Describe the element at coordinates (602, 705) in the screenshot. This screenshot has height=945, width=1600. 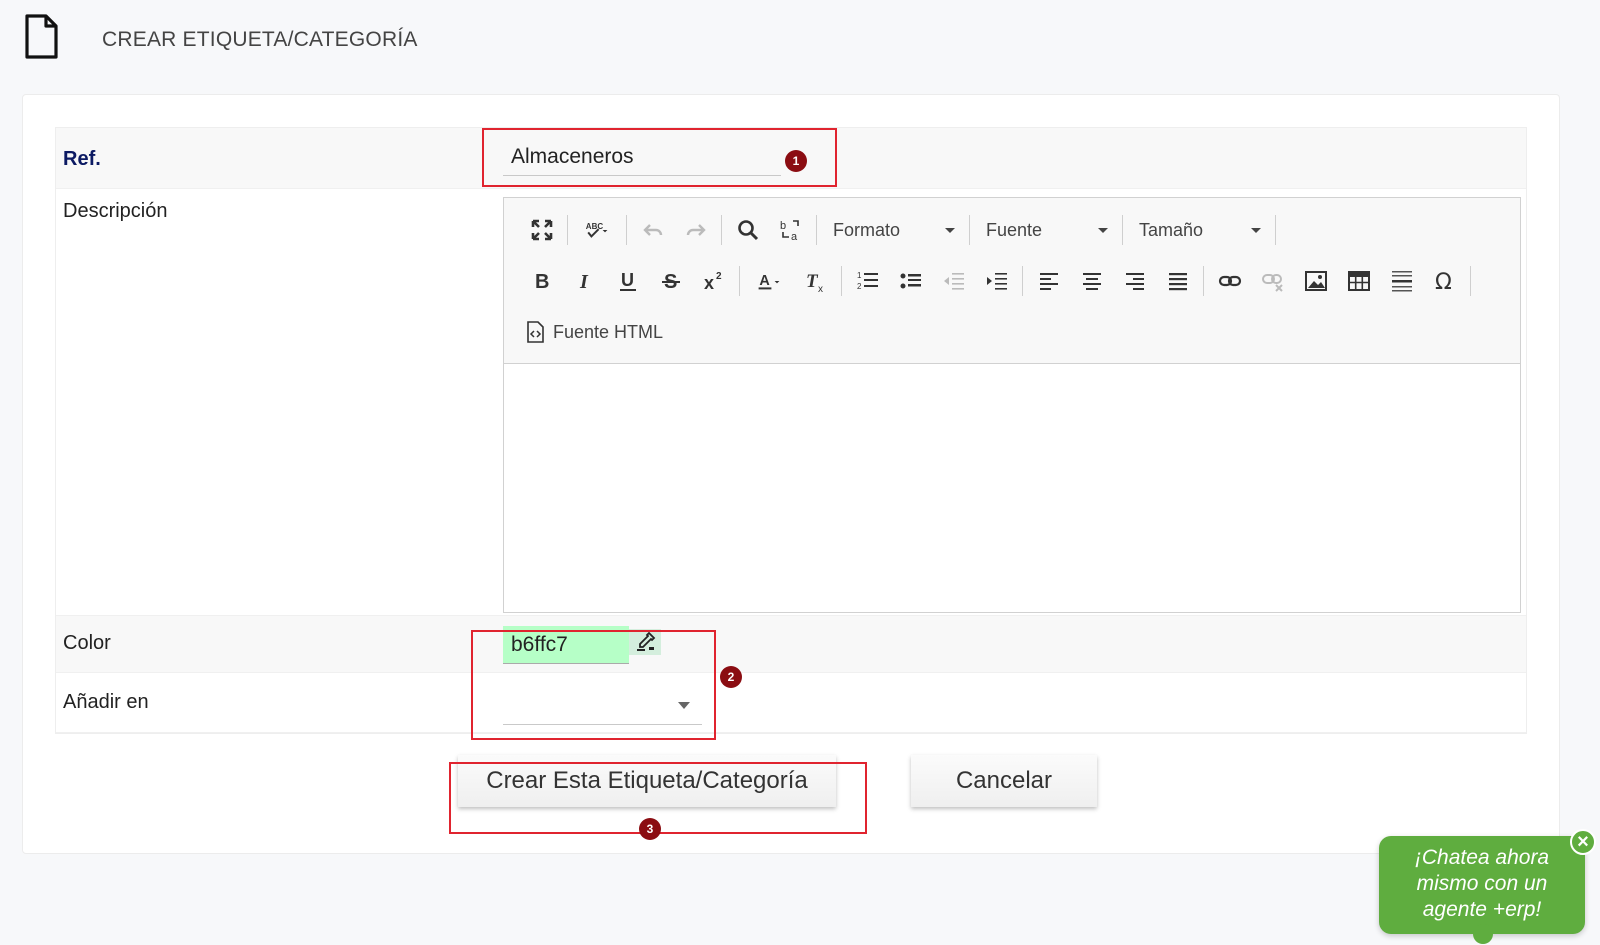
I see `anadir-select` at that location.